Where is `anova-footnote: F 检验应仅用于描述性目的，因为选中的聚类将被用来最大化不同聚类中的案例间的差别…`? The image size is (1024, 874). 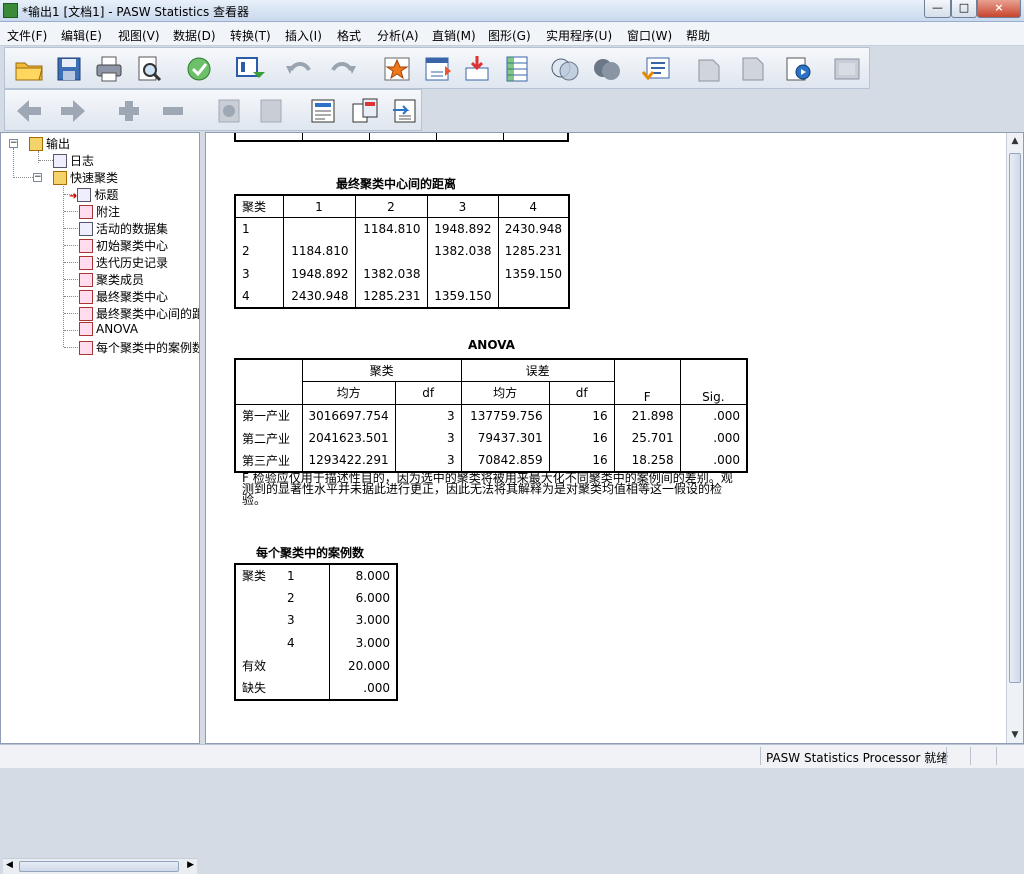
anova-footnote: F 检验应仅用于描述性目的，因为选中的聚类将被用来最大化不同聚类中的案例间的差别… is located at coordinates (487, 489).